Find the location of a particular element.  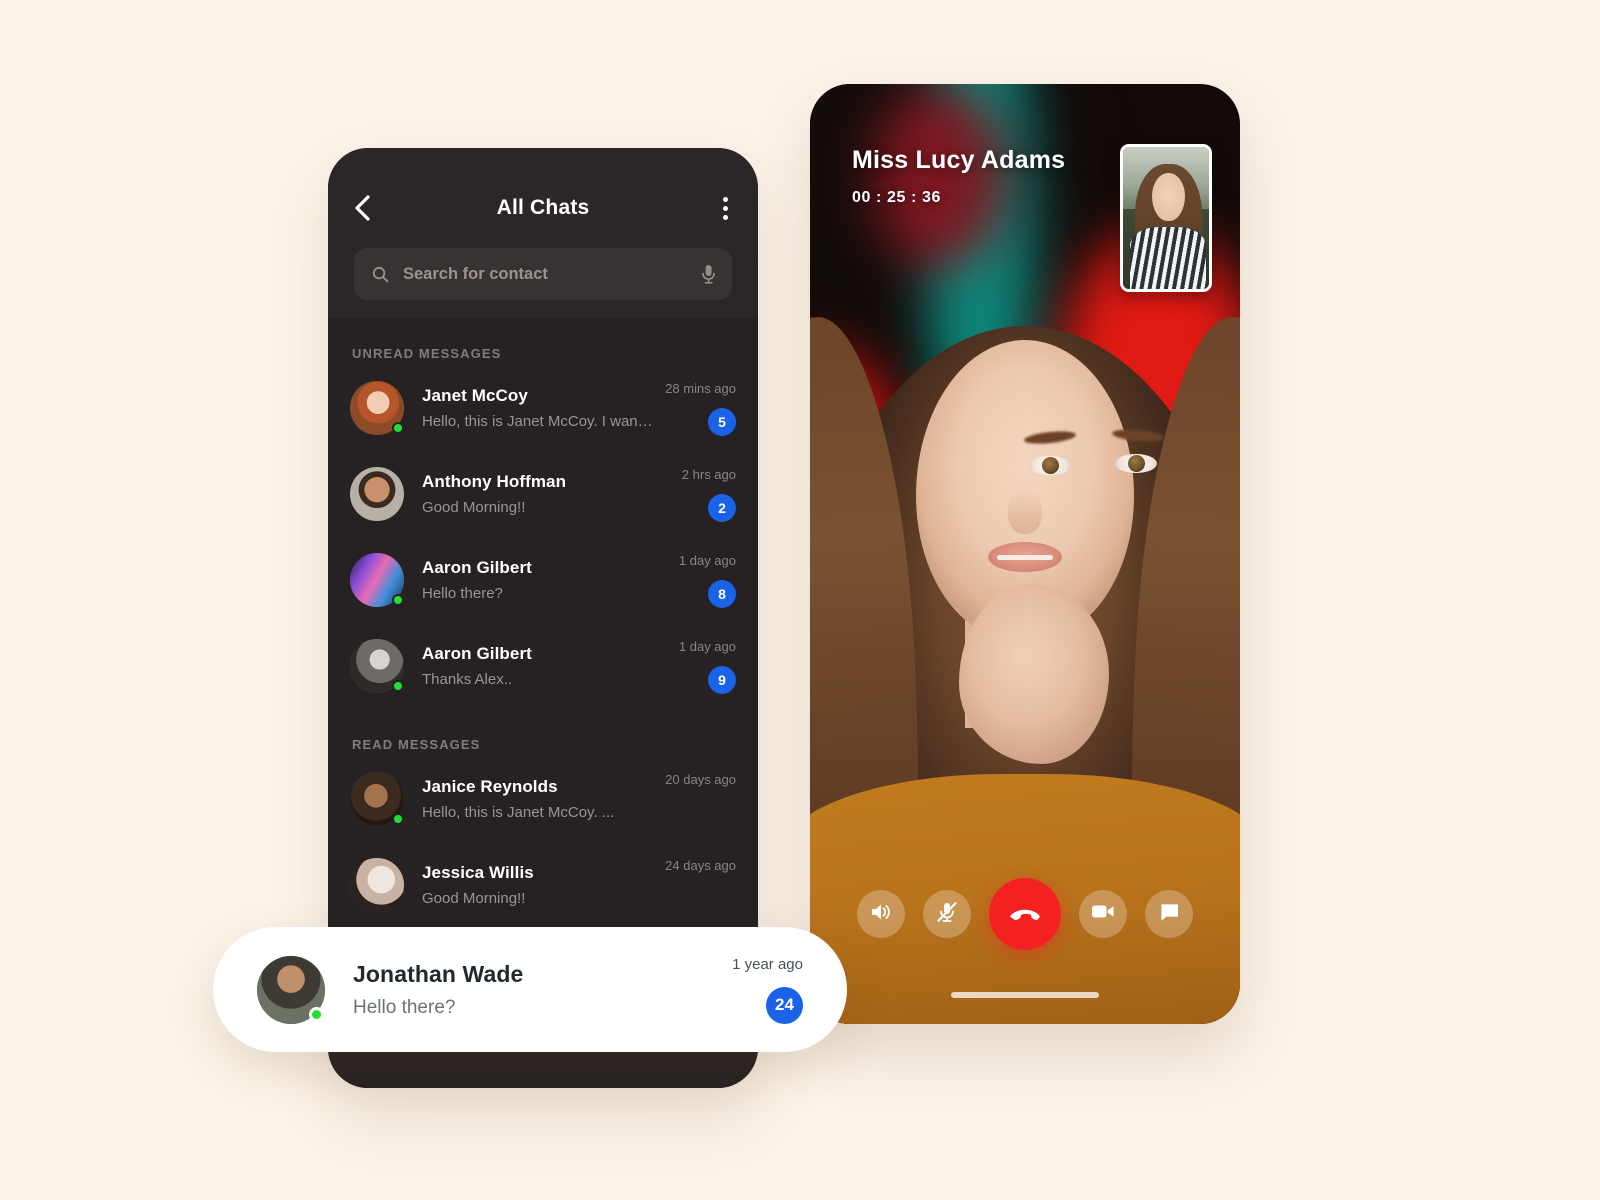

timestamp: 20 days ago is located at coordinates (700, 779).